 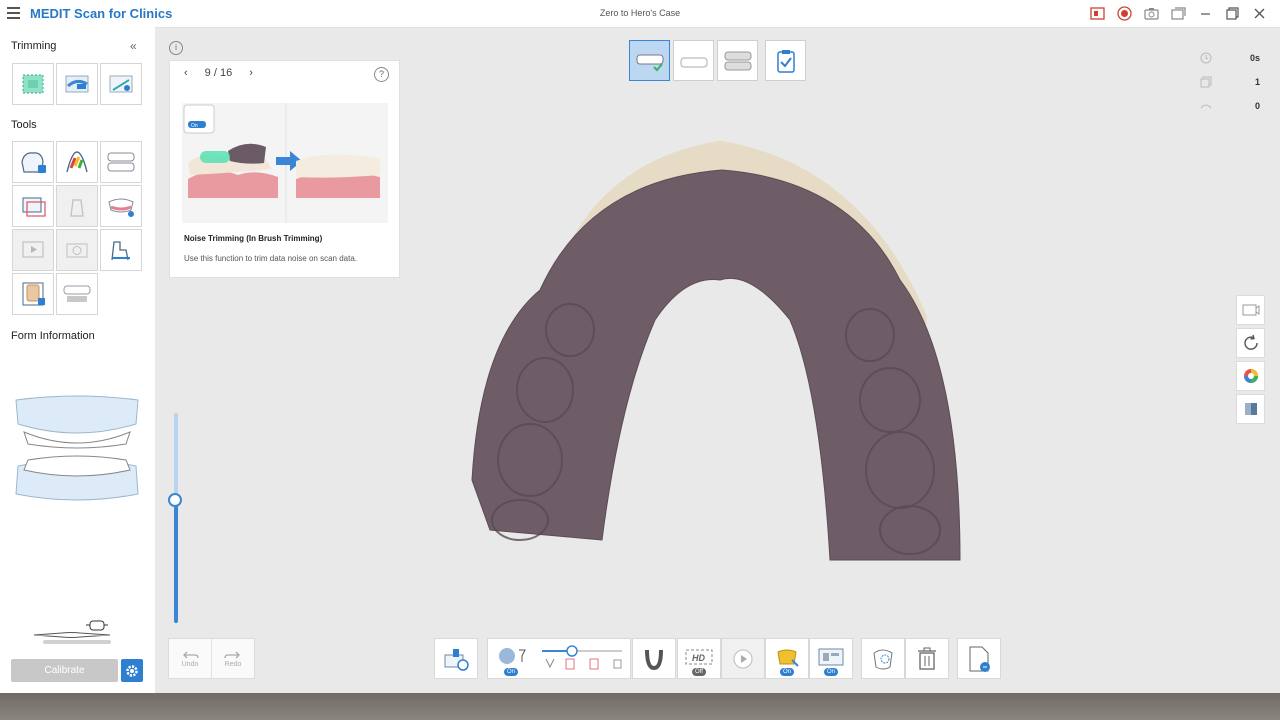 I want to click on trimming-title: Trimming, so click(x=34, y=46).